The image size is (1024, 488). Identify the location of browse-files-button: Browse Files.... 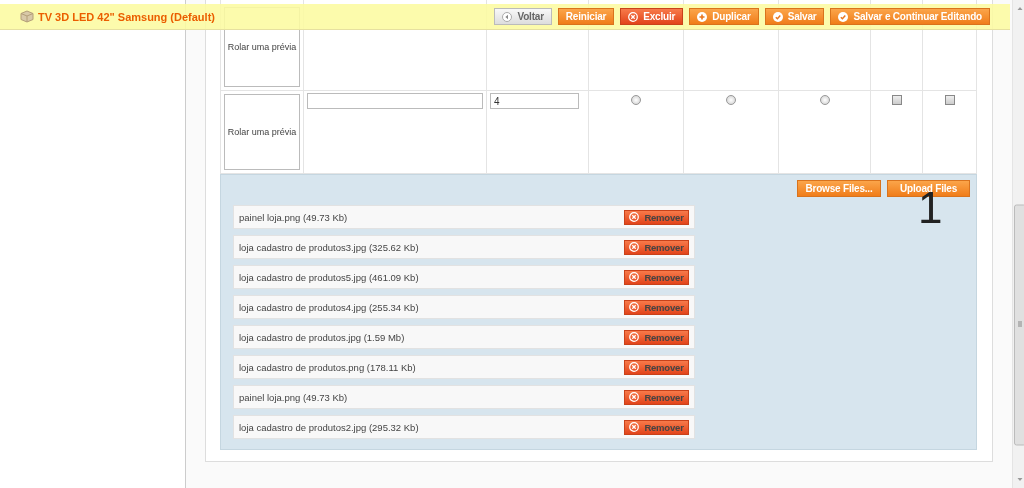
(839, 188).